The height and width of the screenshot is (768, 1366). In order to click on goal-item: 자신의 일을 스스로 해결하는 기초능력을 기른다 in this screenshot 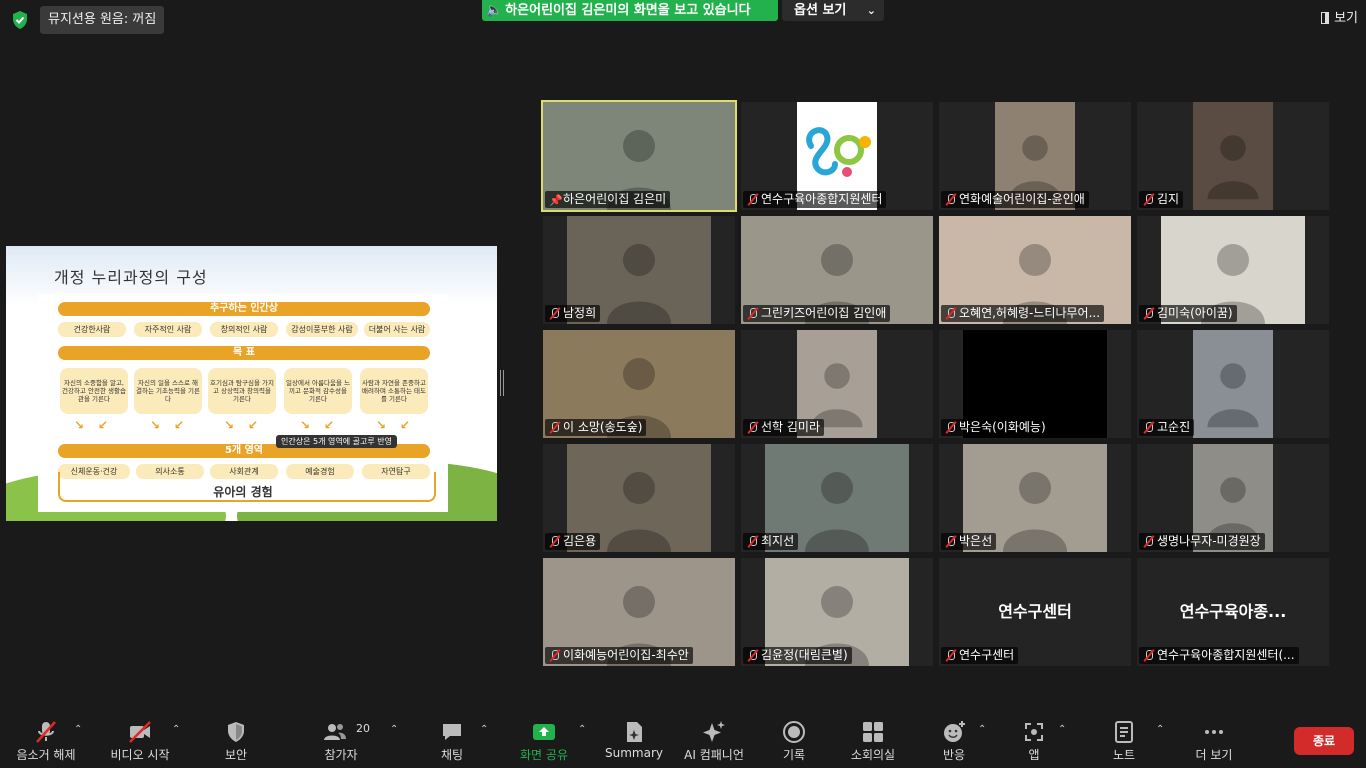, I will do `click(168, 391)`.